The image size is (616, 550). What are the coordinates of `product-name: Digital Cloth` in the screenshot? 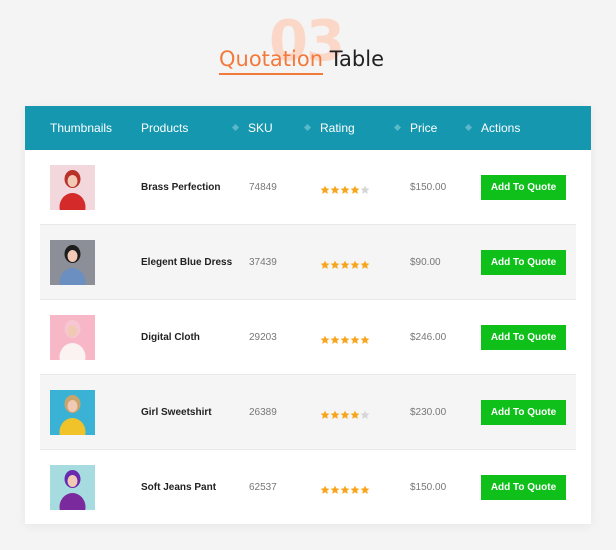 It's located at (170, 337).